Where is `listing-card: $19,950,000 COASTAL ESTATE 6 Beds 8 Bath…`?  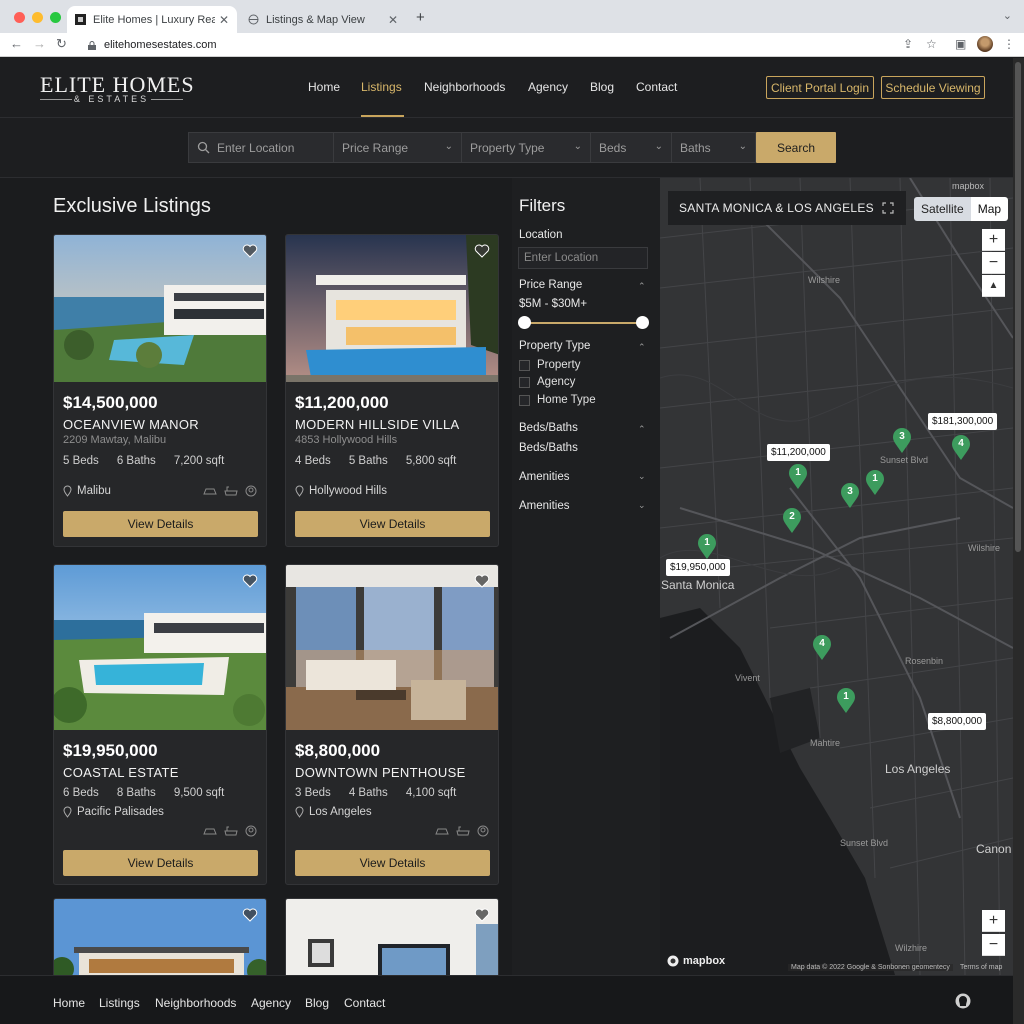 listing-card: $19,950,000 COASTAL ESTATE 6 Beds 8 Bath… is located at coordinates (160, 724).